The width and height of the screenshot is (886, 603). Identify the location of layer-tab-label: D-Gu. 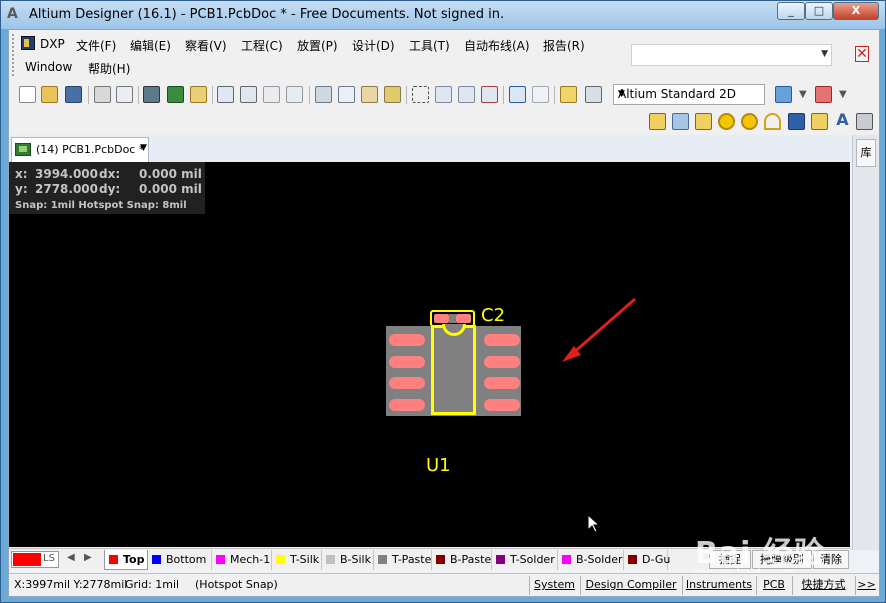
(656, 559).